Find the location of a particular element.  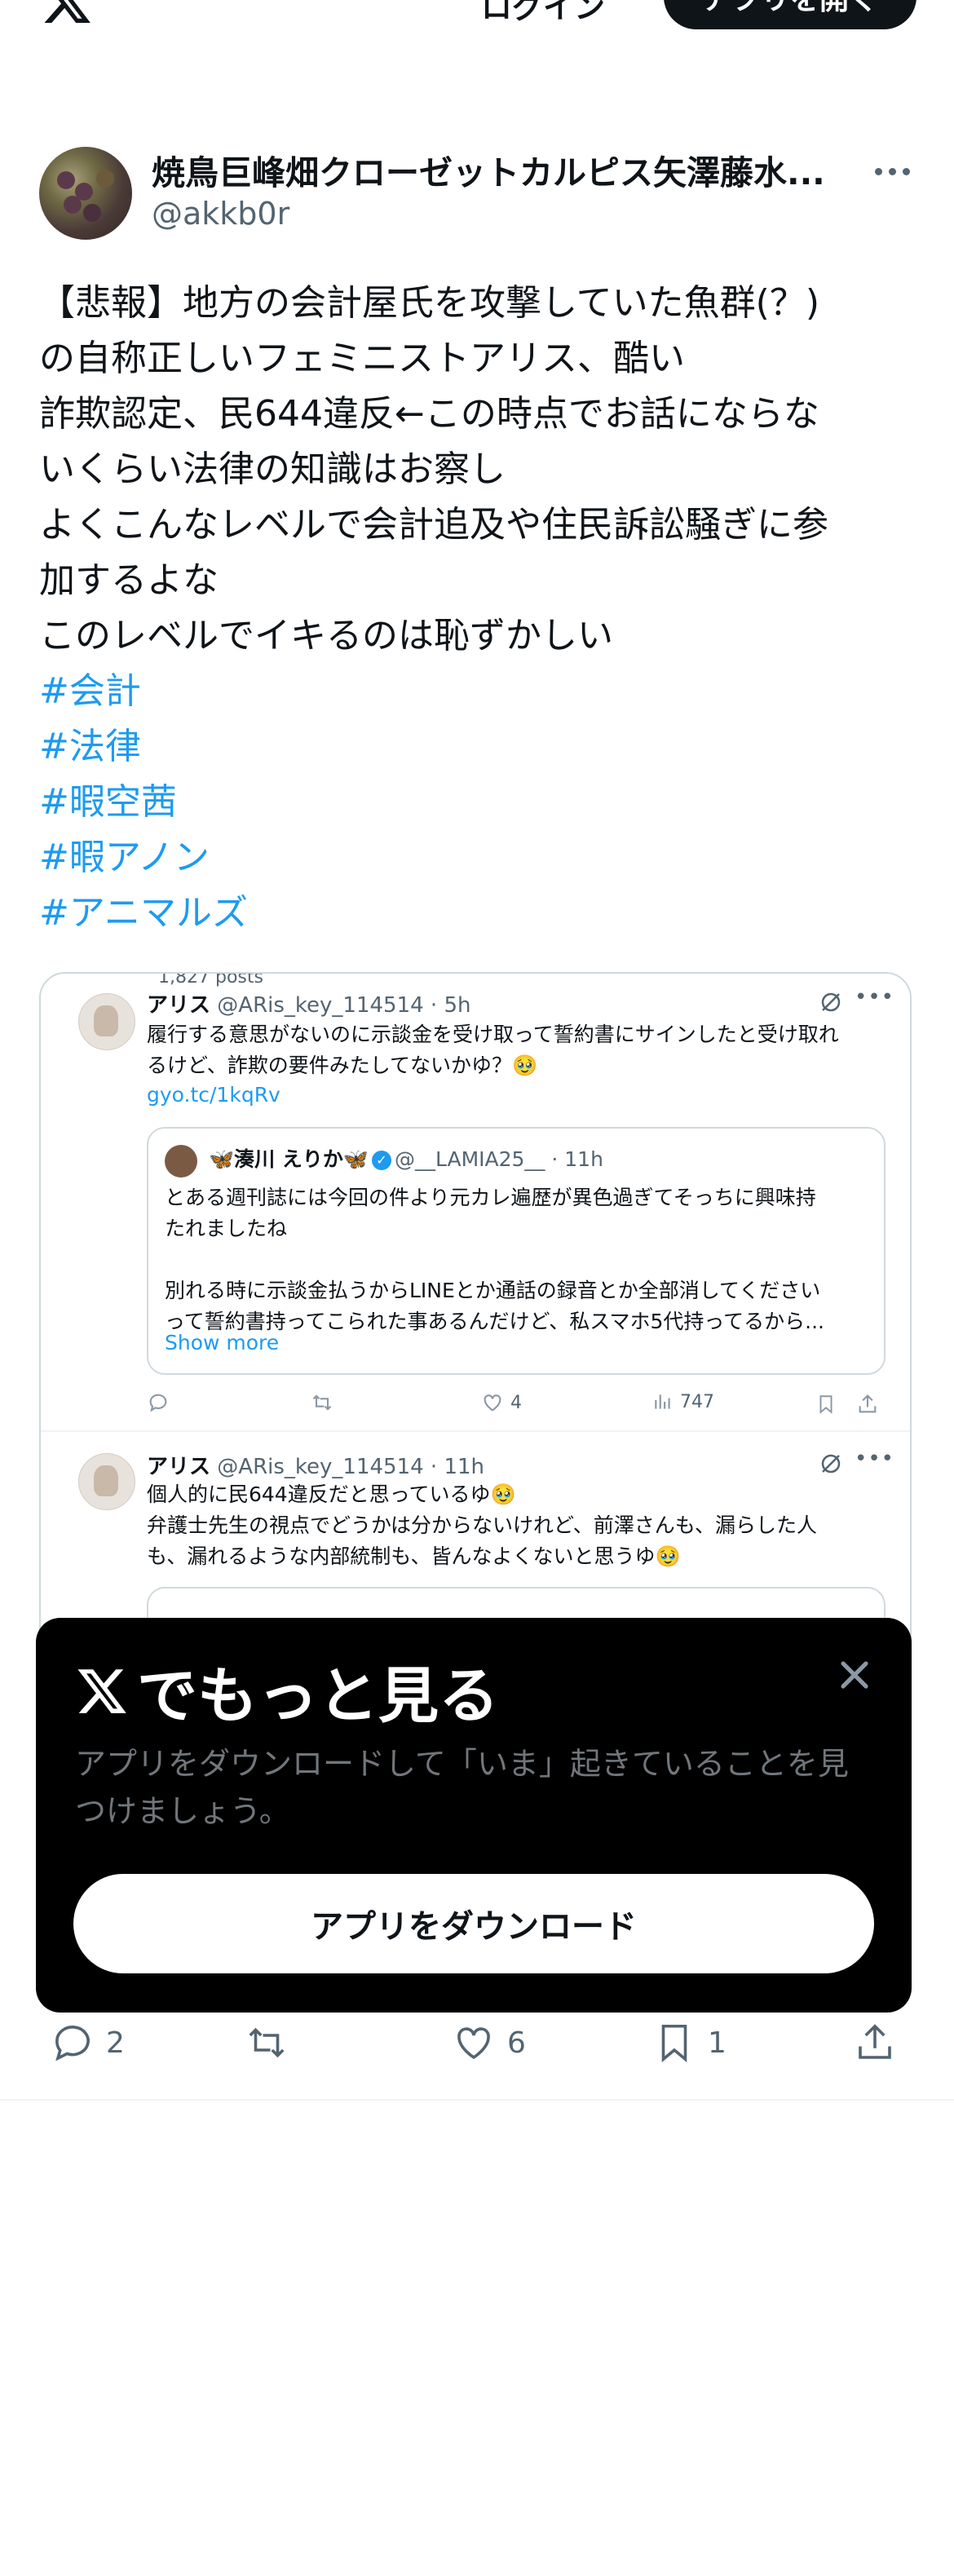

quoted-text-line is located at coordinates (494, 1259).